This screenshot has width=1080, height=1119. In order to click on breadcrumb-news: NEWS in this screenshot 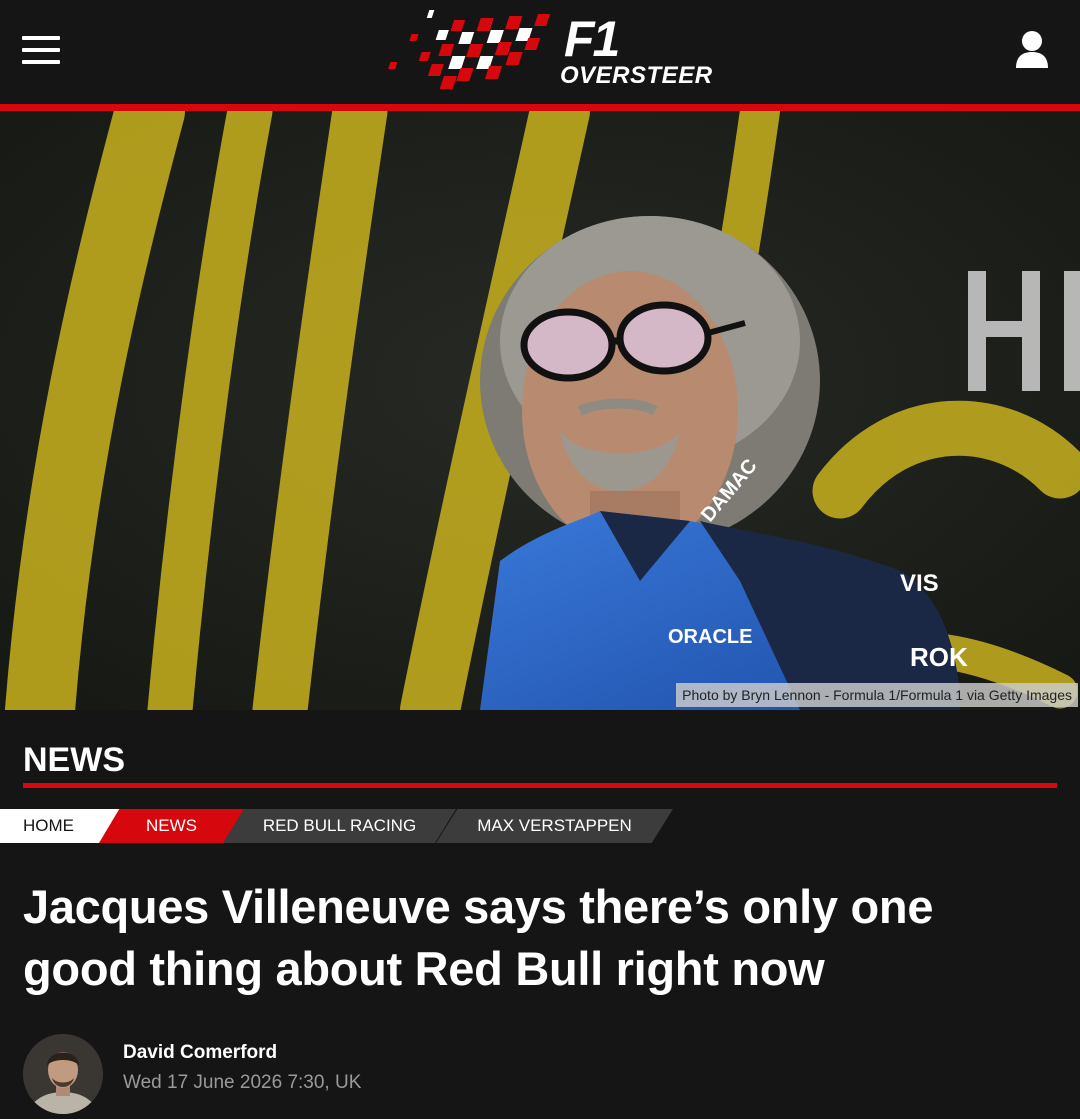, I will do `click(171, 826)`.